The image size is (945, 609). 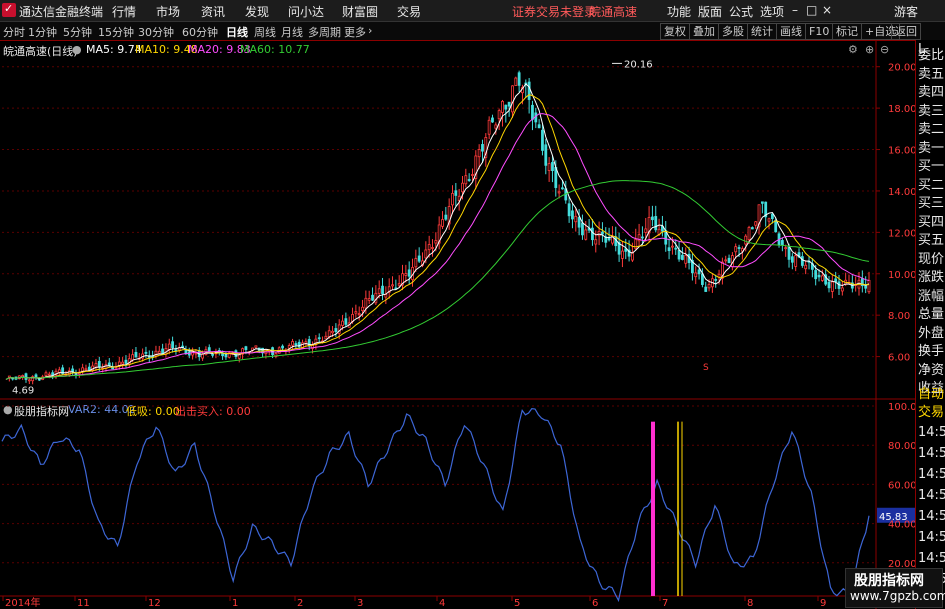 What do you see at coordinates (409, 11) in the screenshot?
I see `menu-trade: 交易` at bounding box center [409, 11].